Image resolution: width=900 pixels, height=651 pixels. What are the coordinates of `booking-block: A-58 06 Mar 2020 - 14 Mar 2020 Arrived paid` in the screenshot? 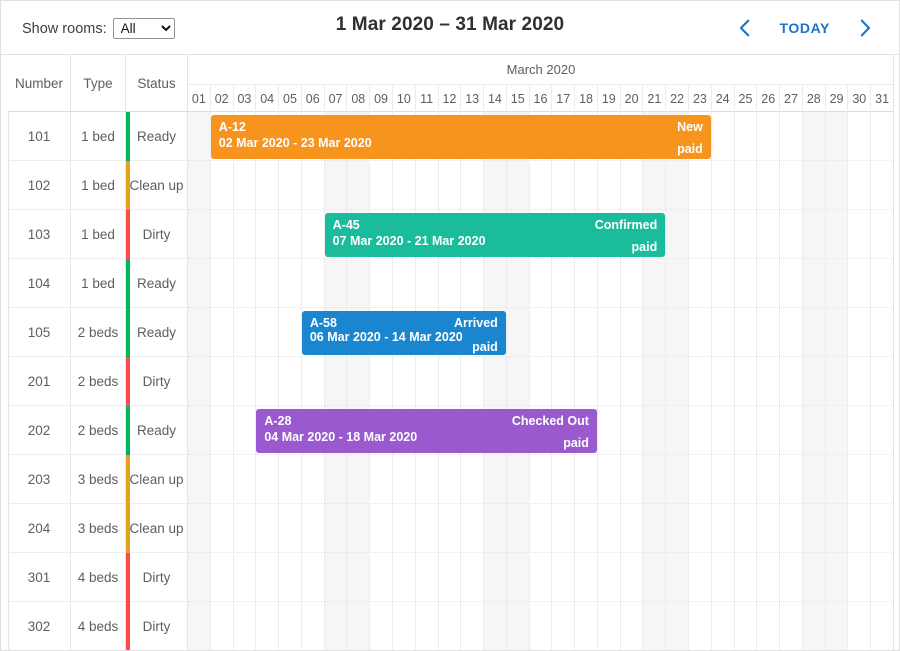 It's located at (403, 333).